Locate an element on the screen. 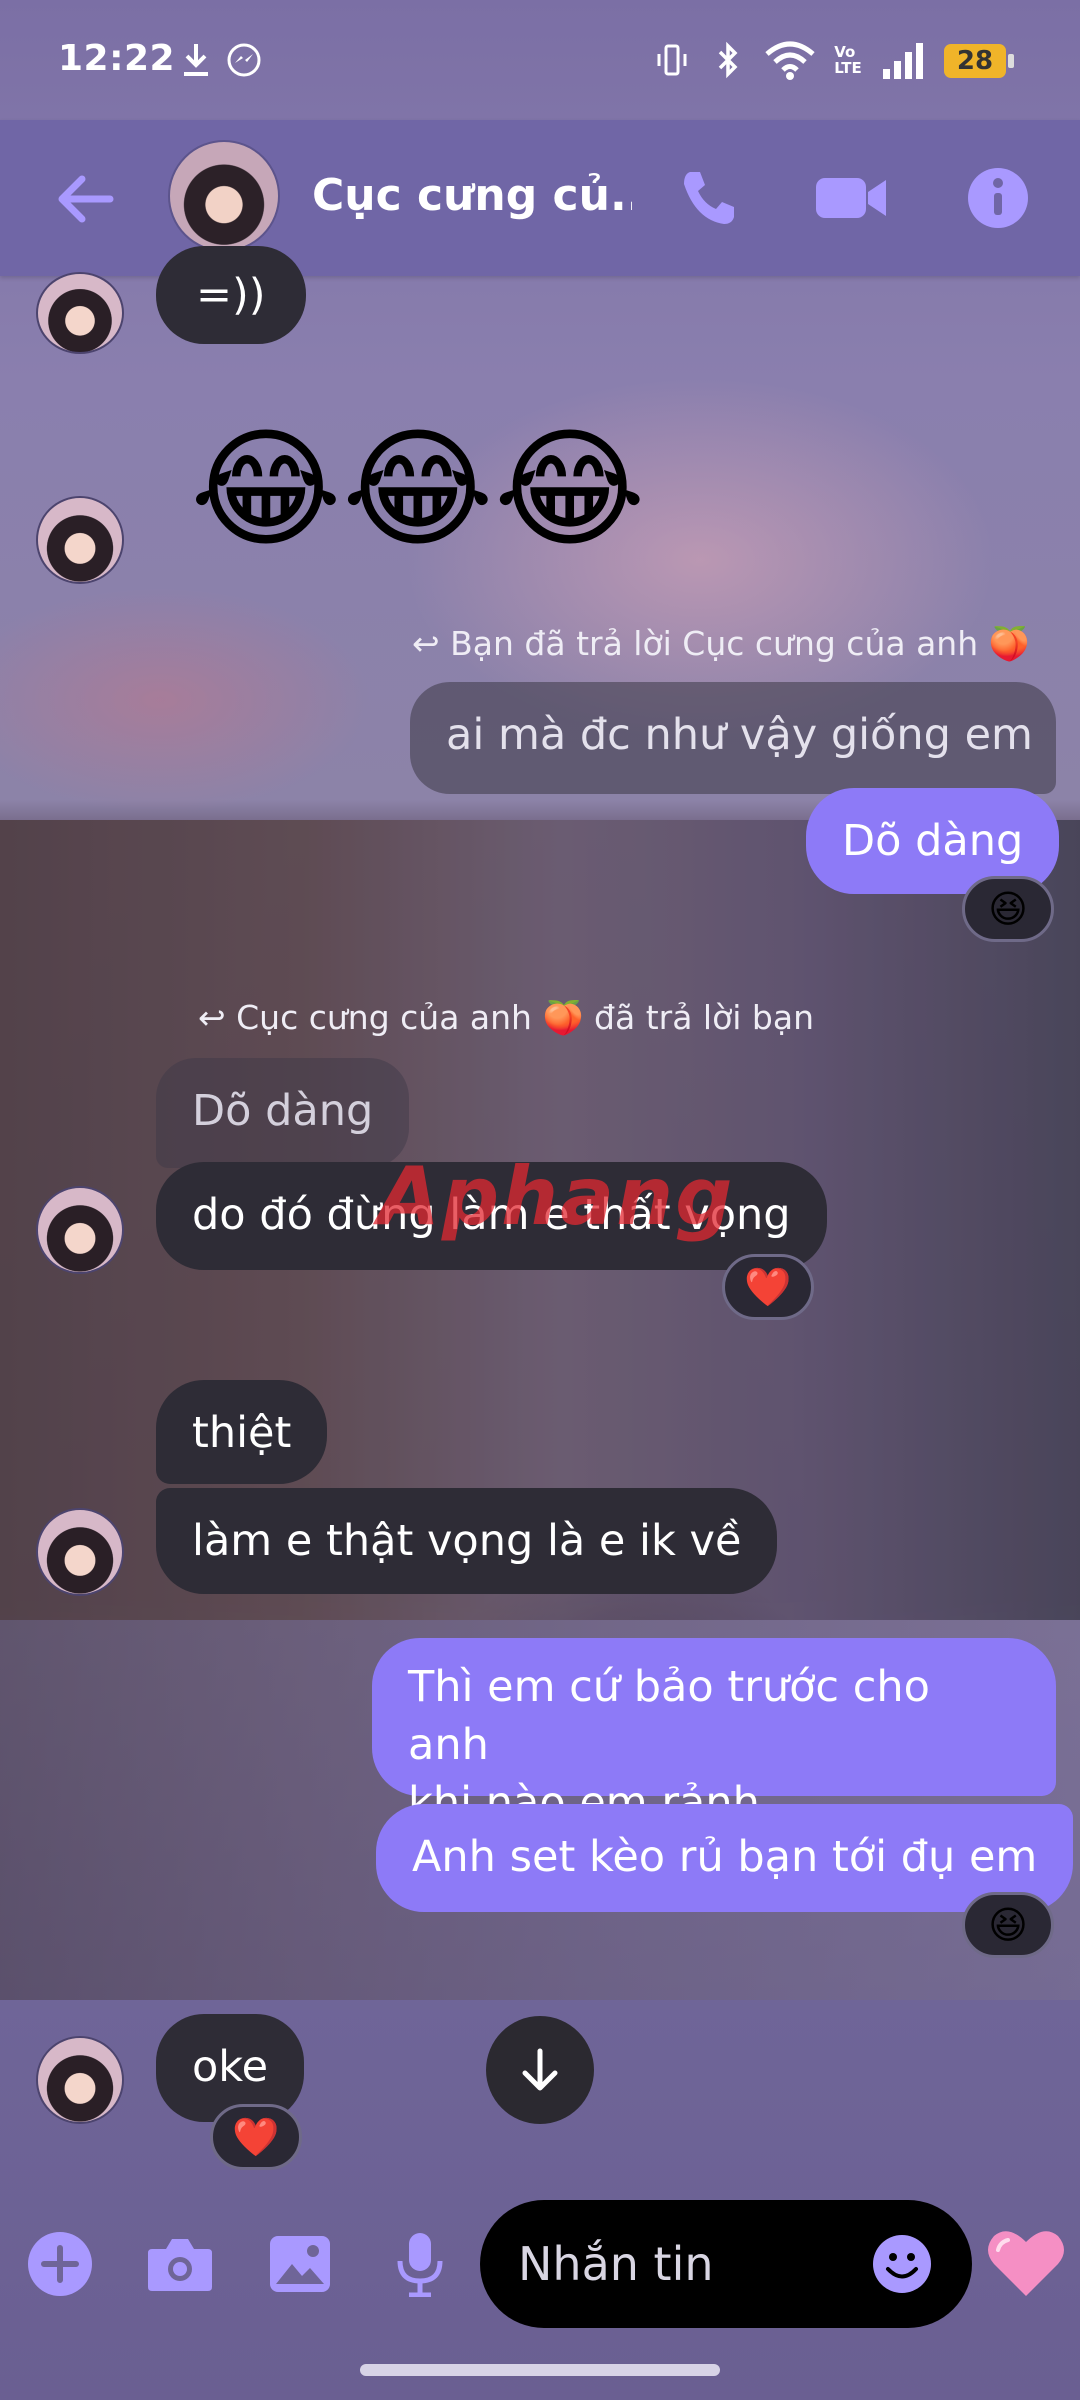 The image size is (1080, 2400). arrow-down-icon is located at coordinates (540, 2069).